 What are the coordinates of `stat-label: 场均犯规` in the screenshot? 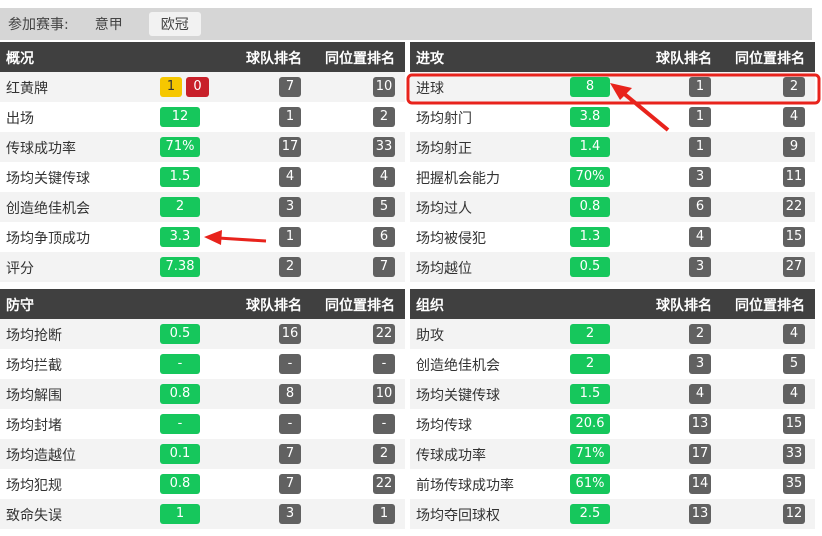 It's located at (34, 486).